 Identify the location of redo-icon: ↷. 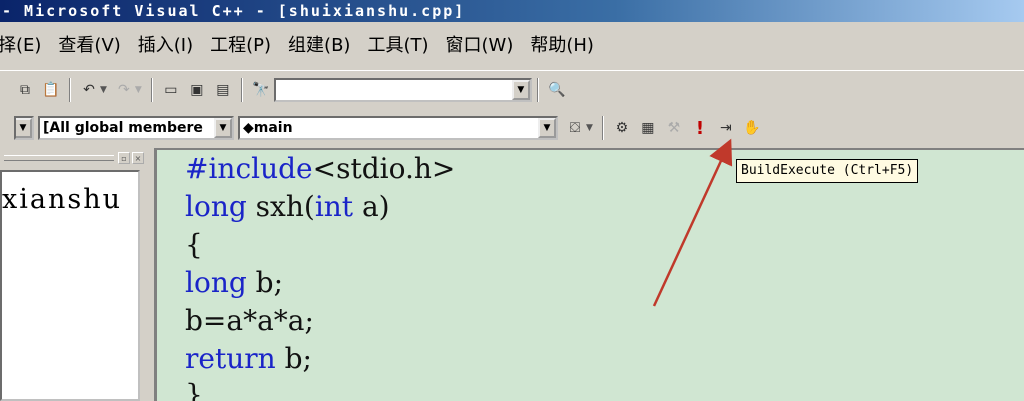
(124, 90).